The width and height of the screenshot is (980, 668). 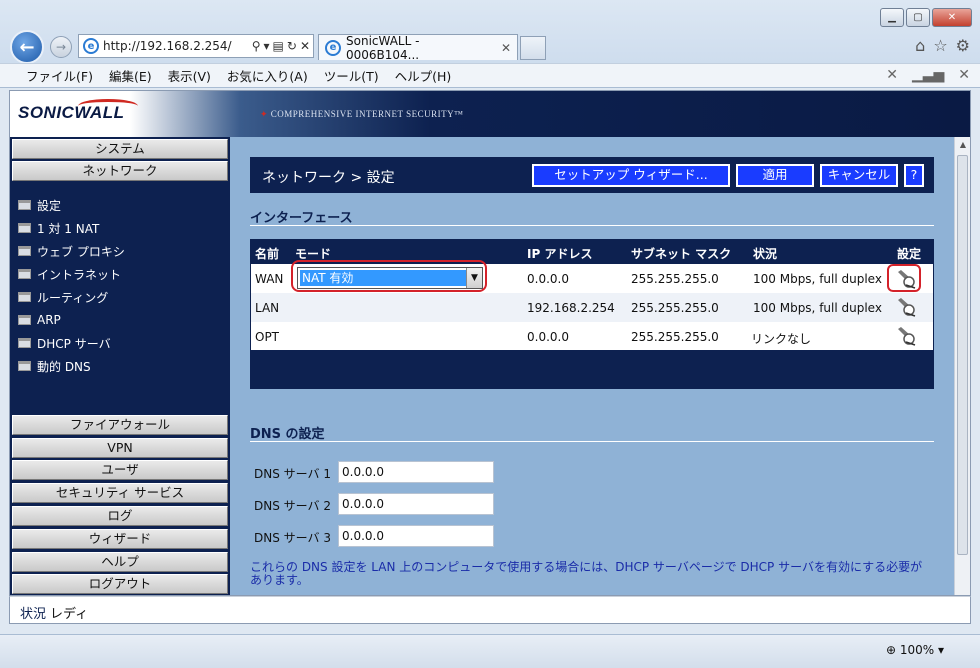 I want to click on sidebar-item-label: DHCP サーバ, so click(x=74, y=343).